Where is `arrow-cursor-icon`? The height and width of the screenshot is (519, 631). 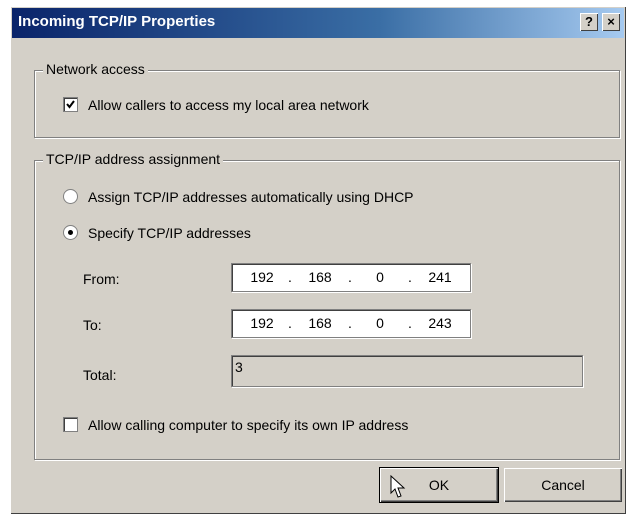 arrow-cursor-icon is located at coordinates (398, 486).